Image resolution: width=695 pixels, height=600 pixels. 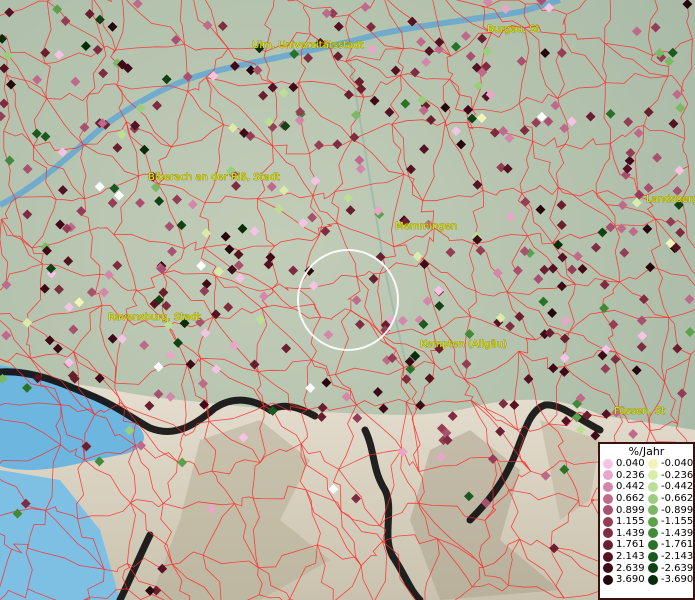 I want to click on legend-entry-positive: 2.639, so click(x=622, y=568).